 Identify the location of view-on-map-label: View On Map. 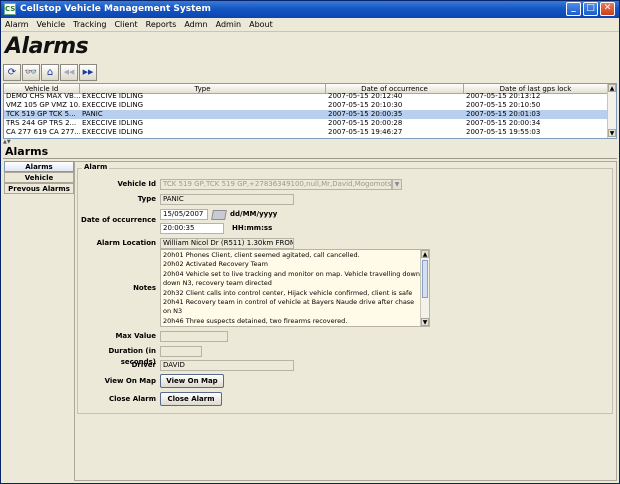
(130, 381).